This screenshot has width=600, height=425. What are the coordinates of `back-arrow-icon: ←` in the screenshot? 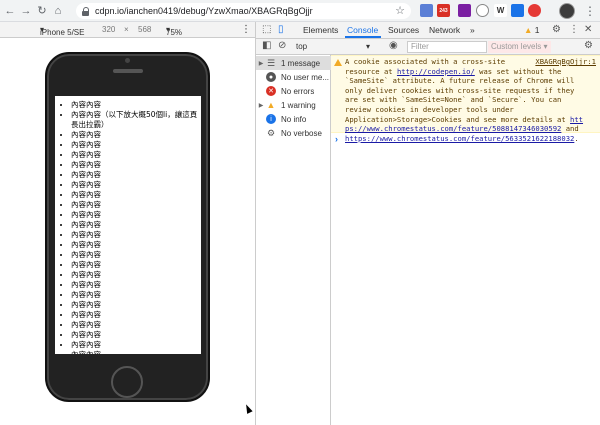 It's located at (10, 11).